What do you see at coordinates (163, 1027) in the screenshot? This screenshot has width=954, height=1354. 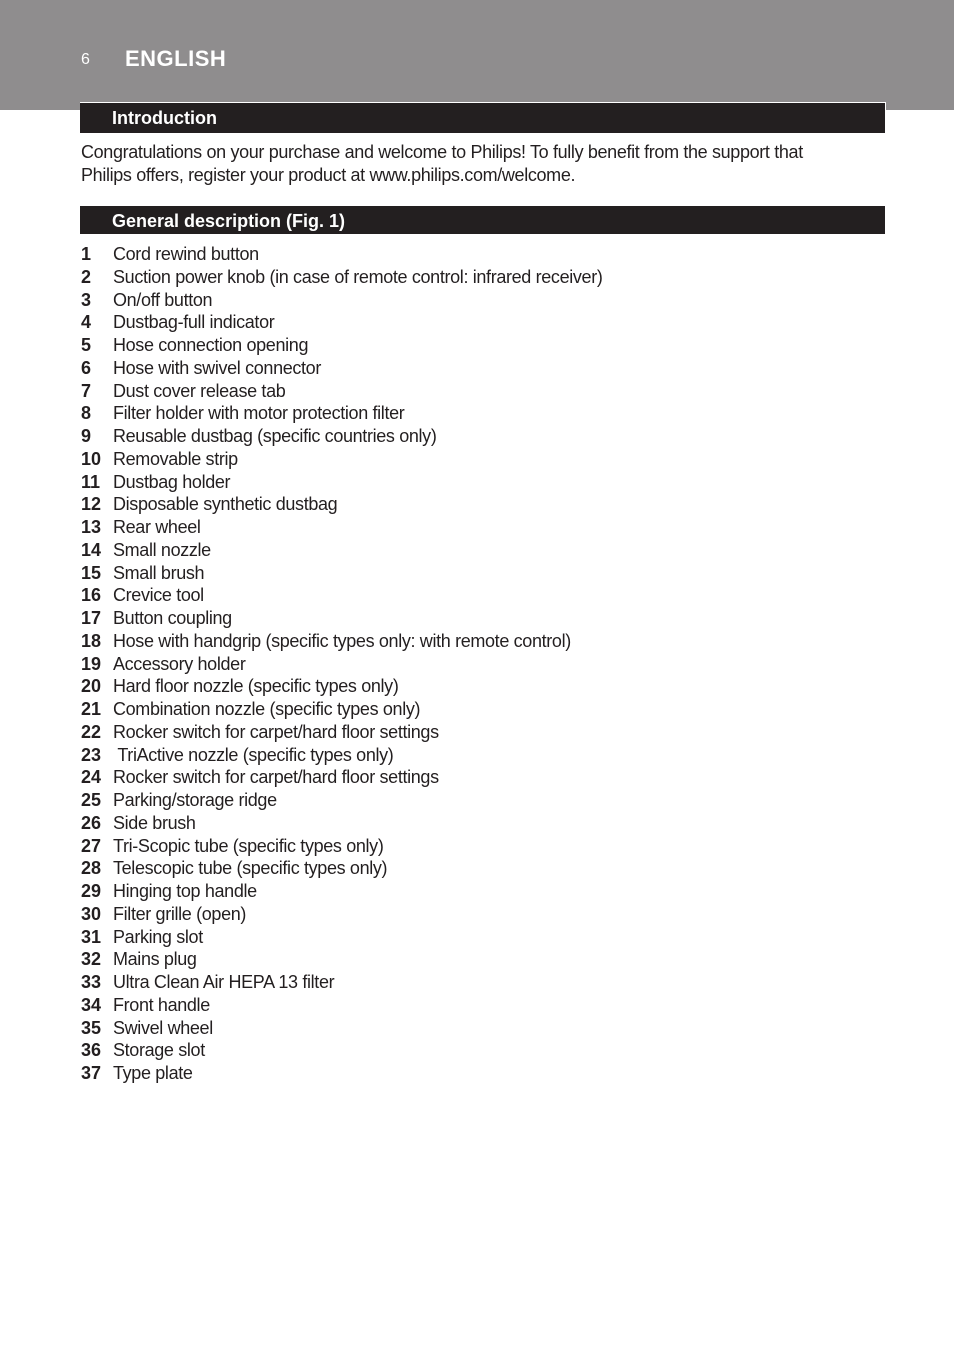 I see `item-label: Swivel wheel` at bounding box center [163, 1027].